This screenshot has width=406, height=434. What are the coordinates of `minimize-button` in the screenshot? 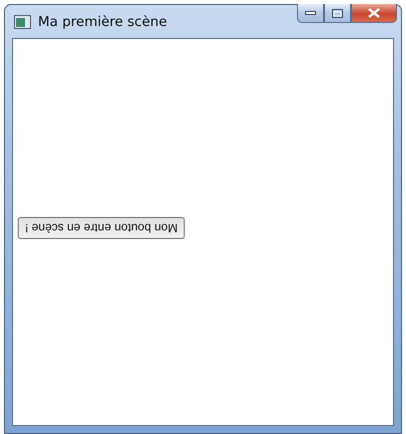 It's located at (310, 13).